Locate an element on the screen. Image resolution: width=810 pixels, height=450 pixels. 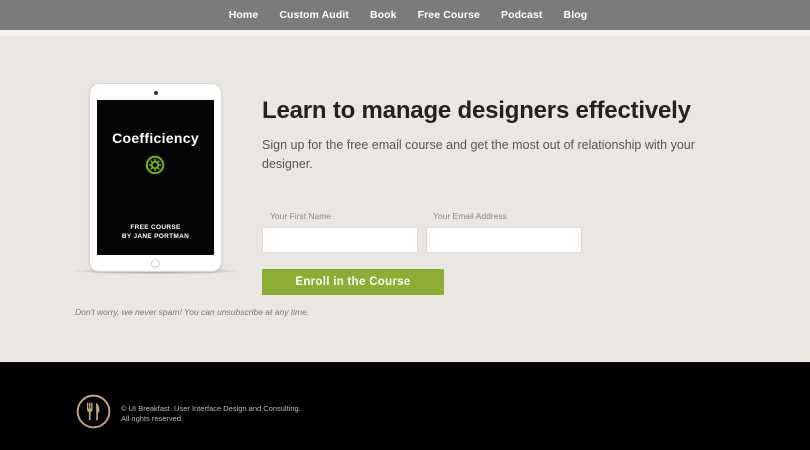
nav-item-home: Home is located at coordinates (244, 15).